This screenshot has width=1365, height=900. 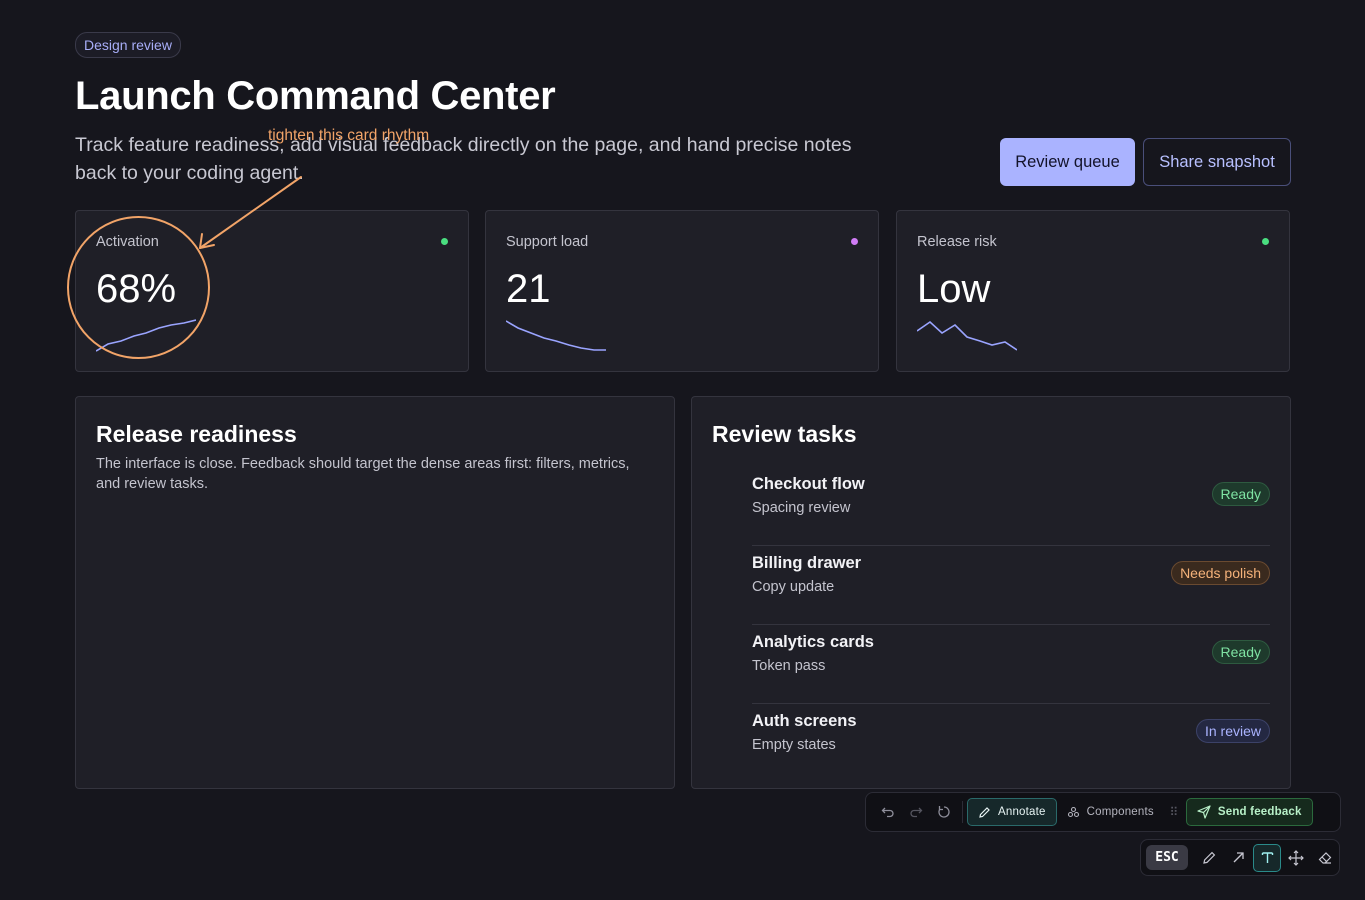 I want to click on panel-title: Release readiness, so click(x=196, y=434).